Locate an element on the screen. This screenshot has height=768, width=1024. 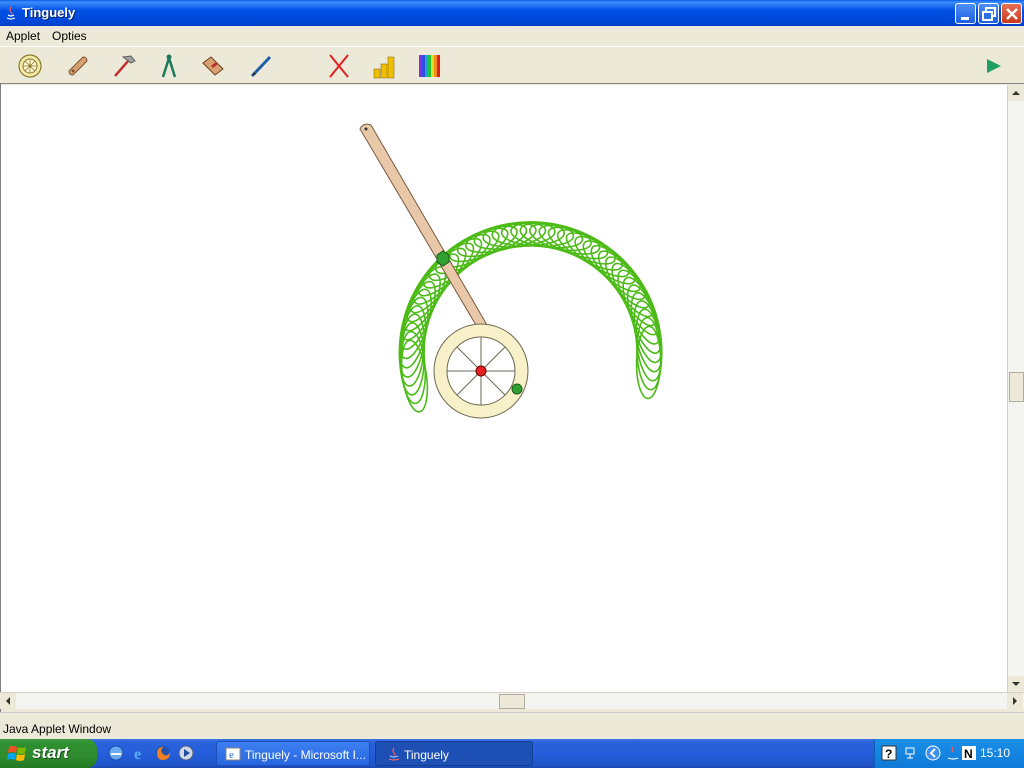
help-icon: ? is located at coordinates (889, 753).